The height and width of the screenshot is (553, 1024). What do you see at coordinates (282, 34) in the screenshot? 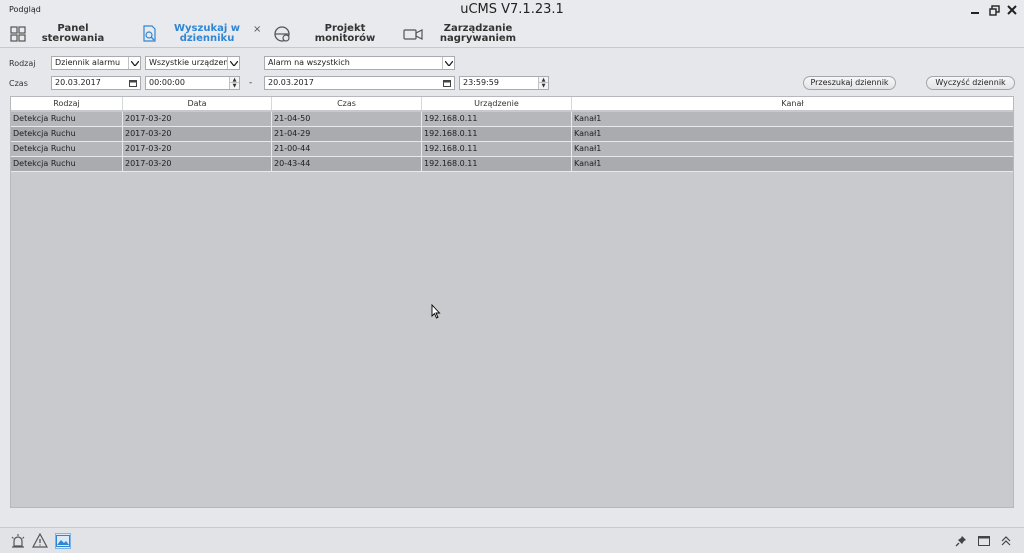
I see `monitor-project-icon` at bounding box center [282, 34].